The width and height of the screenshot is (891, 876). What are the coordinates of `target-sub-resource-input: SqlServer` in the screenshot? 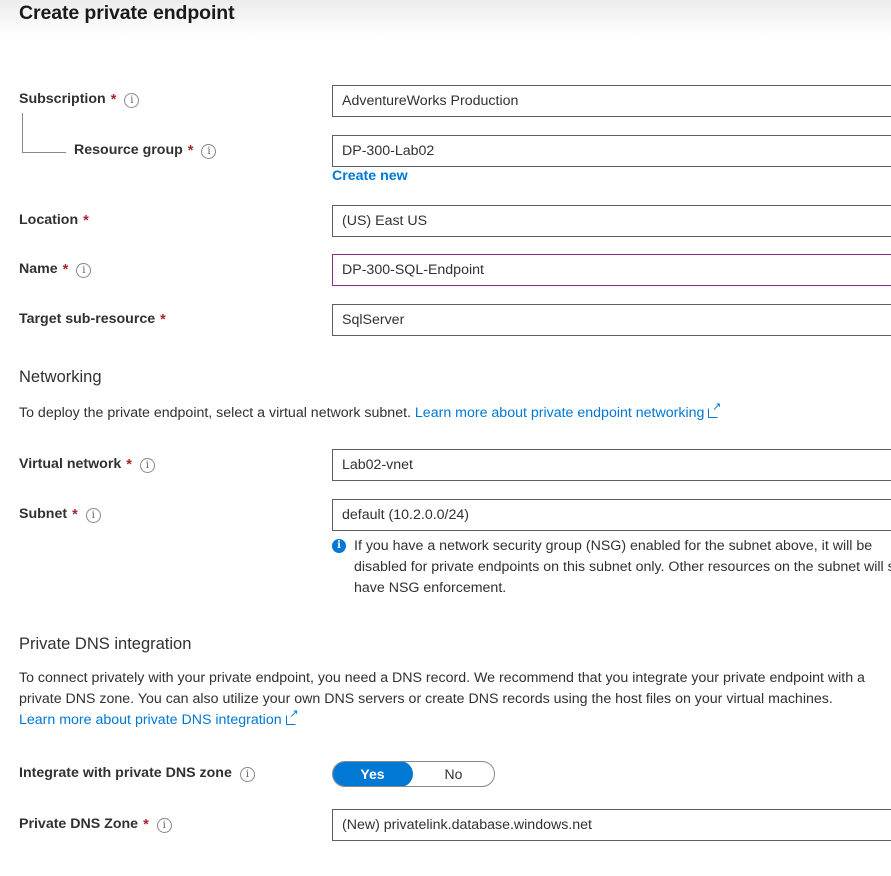 It's located at (611, 320).